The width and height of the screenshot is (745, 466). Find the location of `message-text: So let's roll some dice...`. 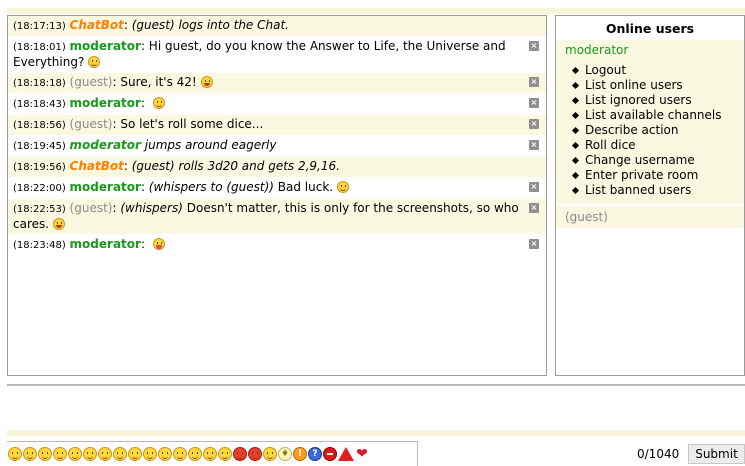

message-text: So let's roll some dice... is located at coordinates (192, 124).